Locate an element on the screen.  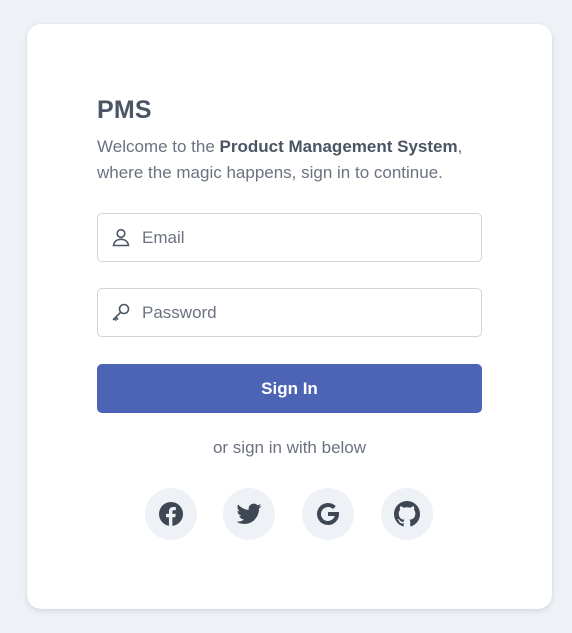
email-field-wrapper is located at coordinates (289, 237).